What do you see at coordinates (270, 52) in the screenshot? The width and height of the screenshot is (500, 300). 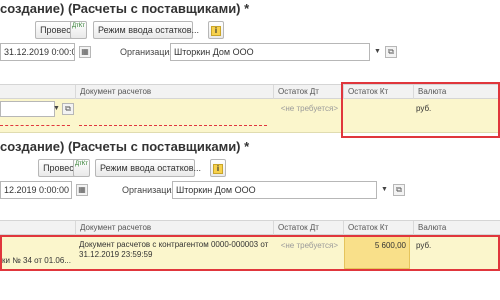 I see `top-org-field: Шторкин Дом ООО` at bounding box center [270, 52].